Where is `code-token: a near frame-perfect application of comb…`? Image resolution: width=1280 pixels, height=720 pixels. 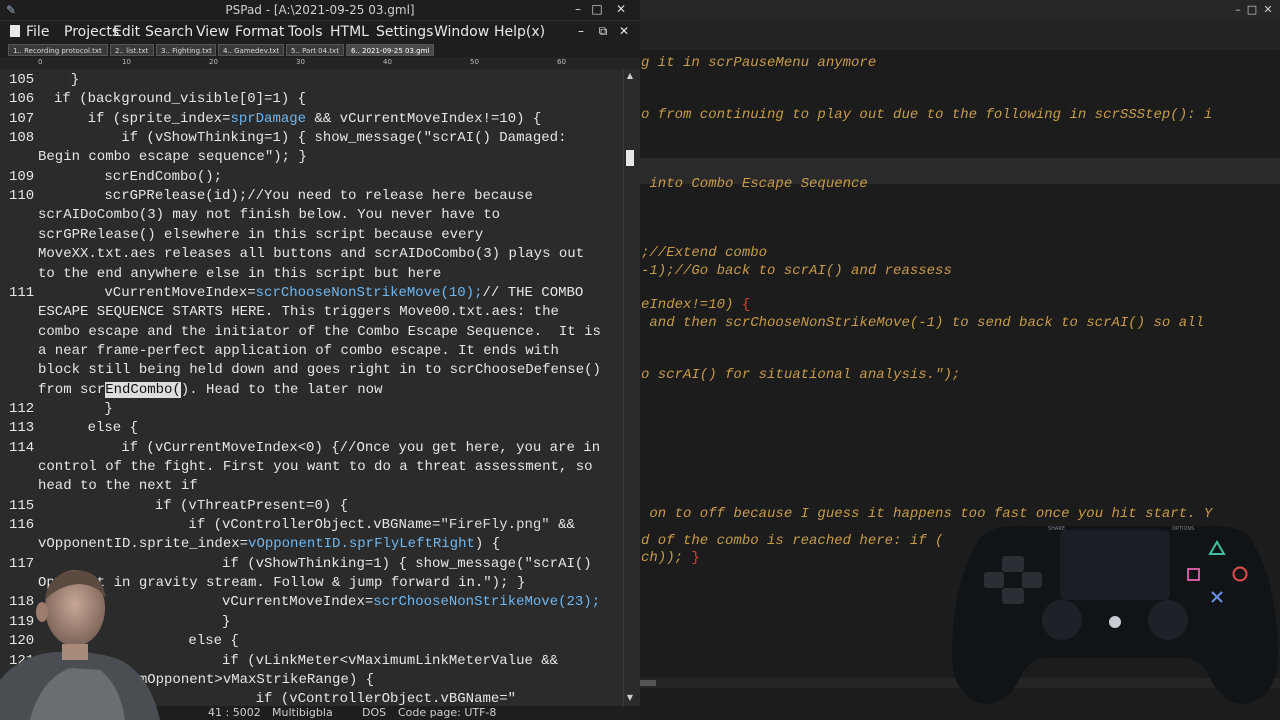 code-token: a near frame-perfect application of comb… is located at coordinates (298, 350).